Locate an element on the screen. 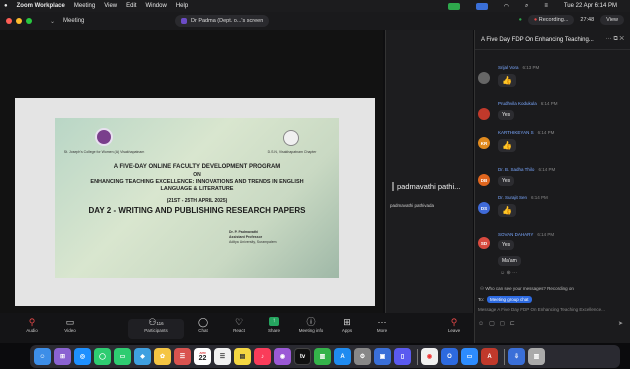 The width and height of the screenshot is (630, 369). menu-view: View is located at coordinates (110, 6).